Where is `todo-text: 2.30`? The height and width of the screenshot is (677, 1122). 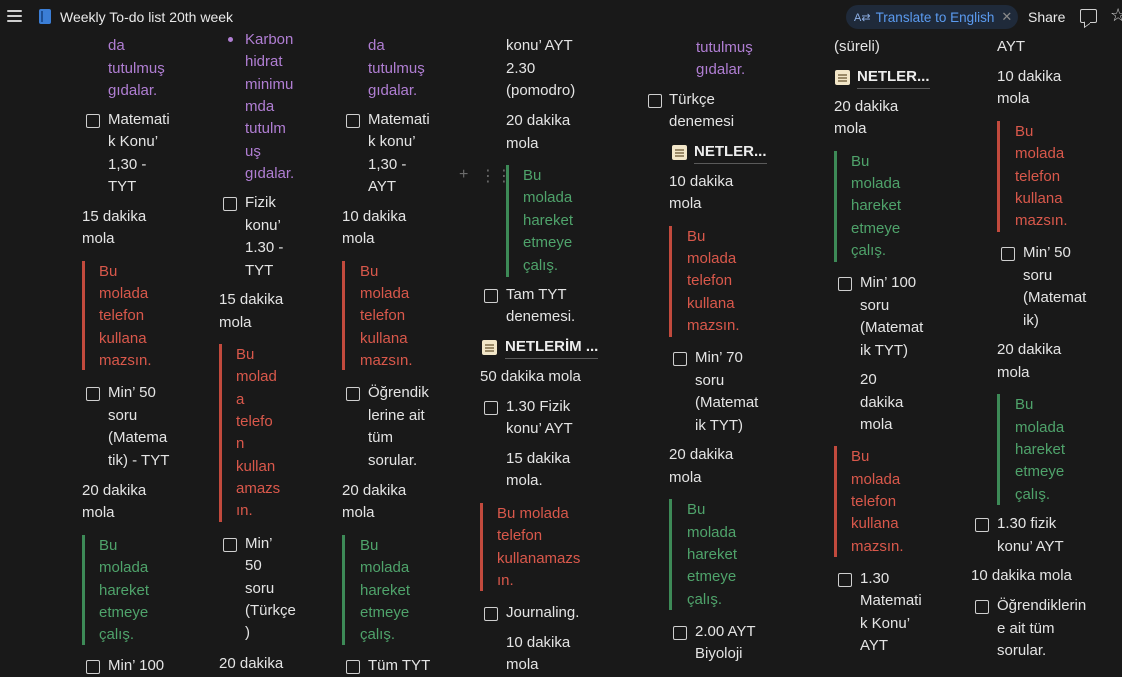 todo-text: 2.30 is located at coordinates (520, 69).